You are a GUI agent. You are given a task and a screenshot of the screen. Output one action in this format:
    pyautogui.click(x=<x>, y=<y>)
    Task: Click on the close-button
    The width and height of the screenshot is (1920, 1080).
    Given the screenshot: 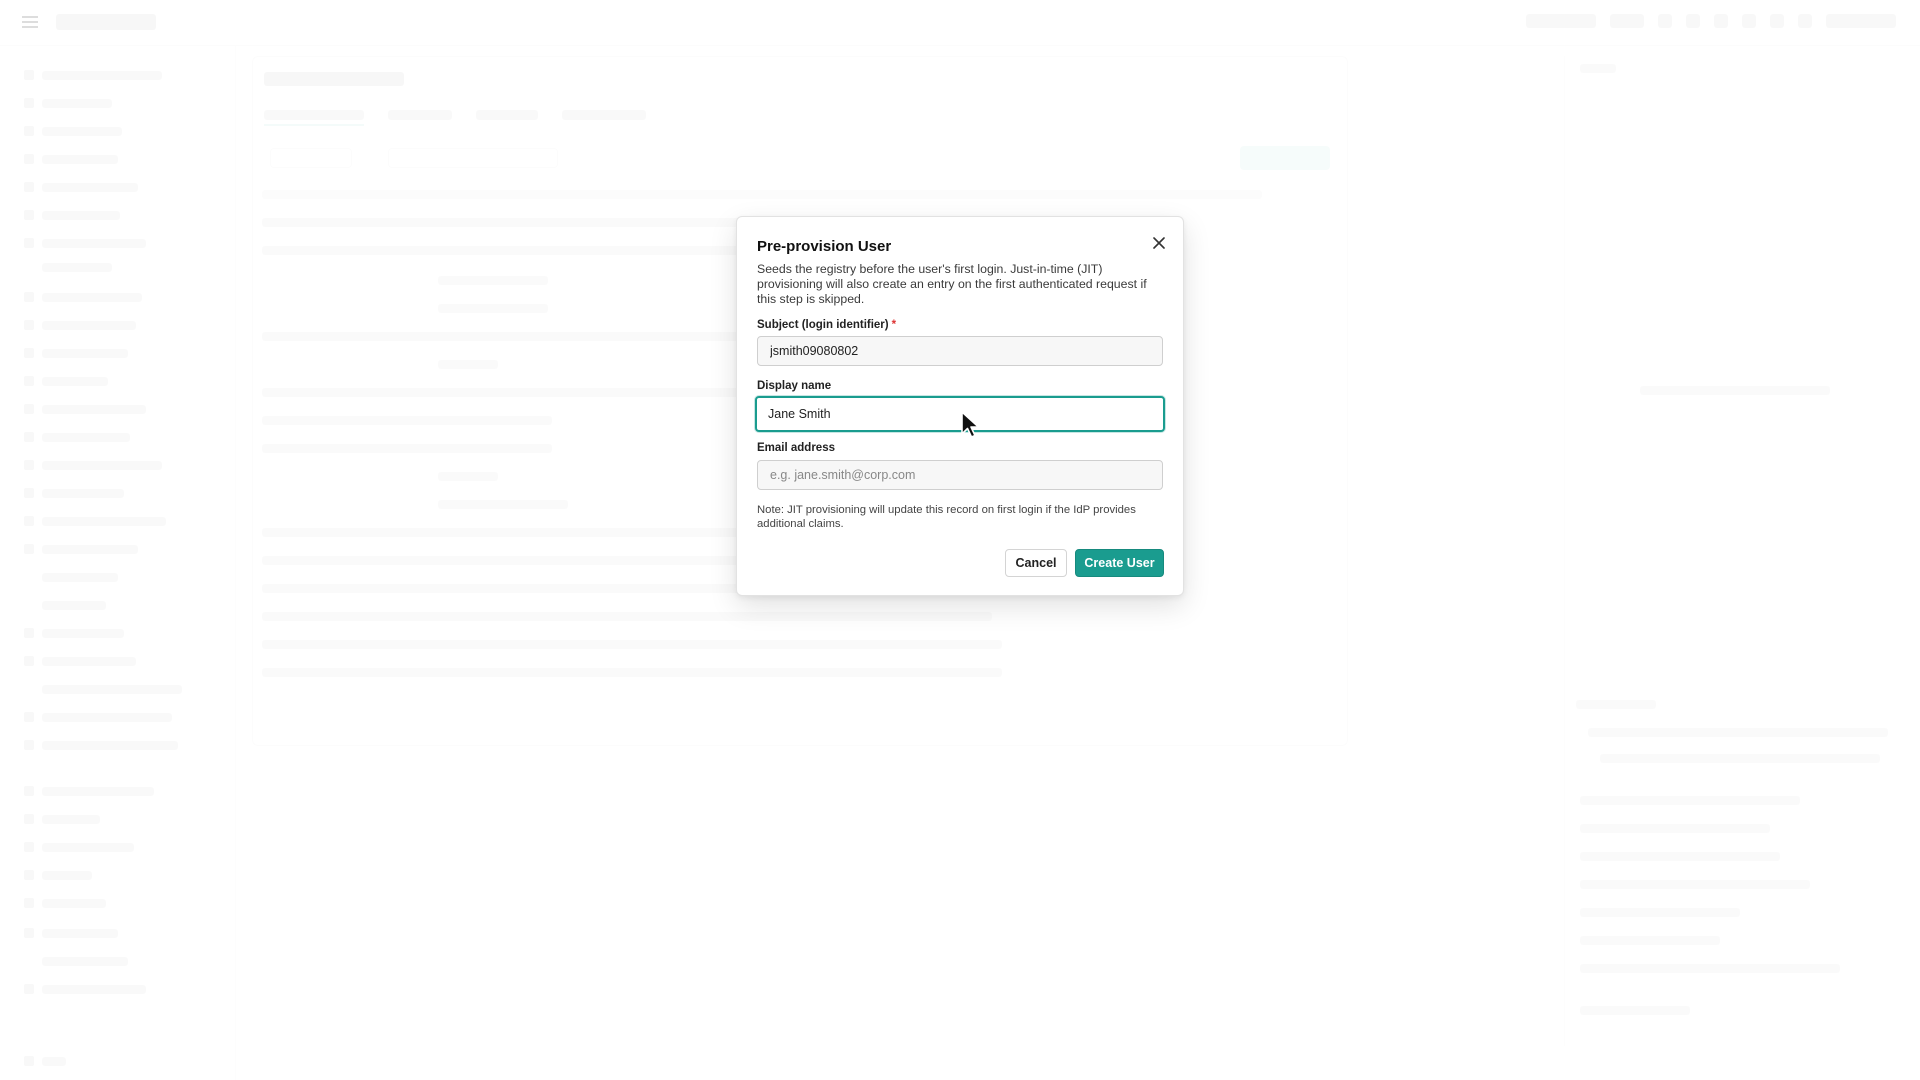 What is the action you would take?
    pyautogui.click(x=1159, y=243)
    